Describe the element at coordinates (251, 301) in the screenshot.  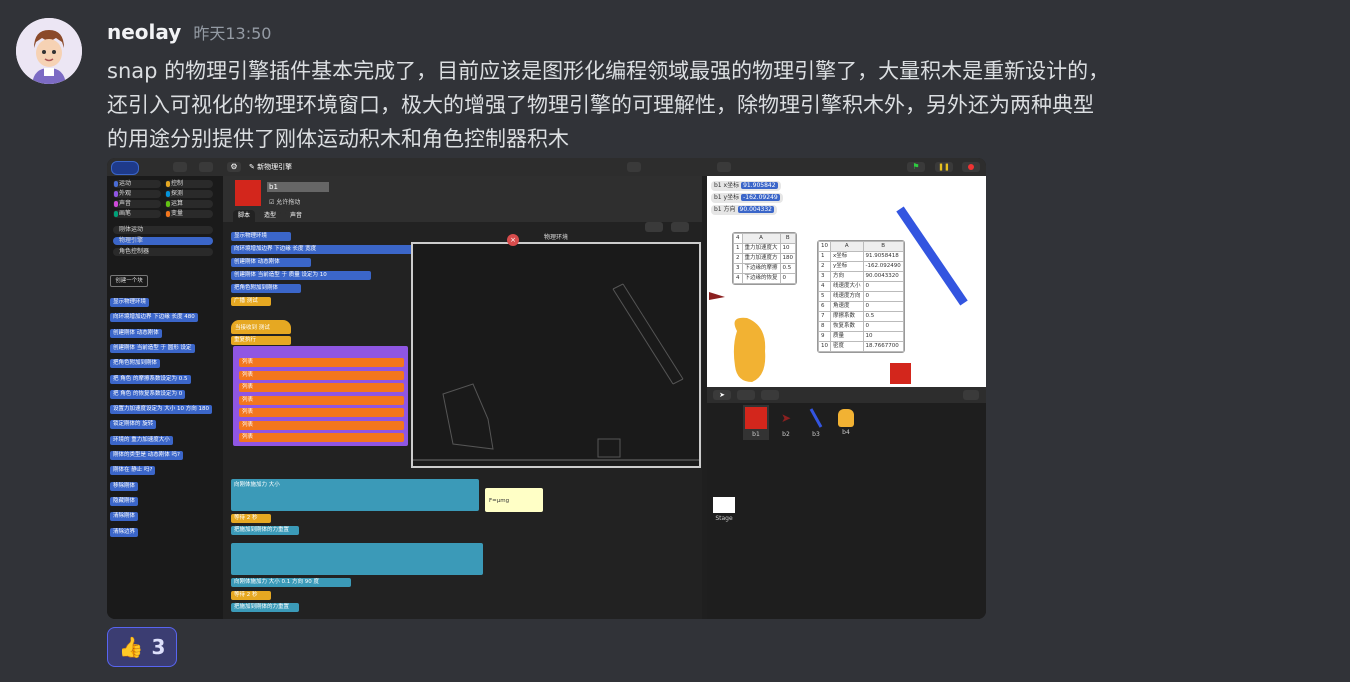
I see `script-block: 广播 测试` at that location.